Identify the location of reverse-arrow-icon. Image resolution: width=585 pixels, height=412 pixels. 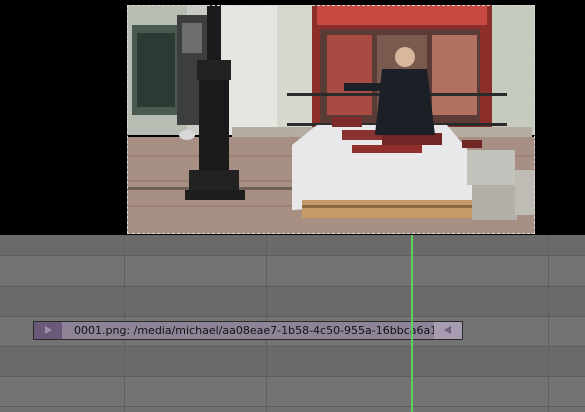
(447, 330).